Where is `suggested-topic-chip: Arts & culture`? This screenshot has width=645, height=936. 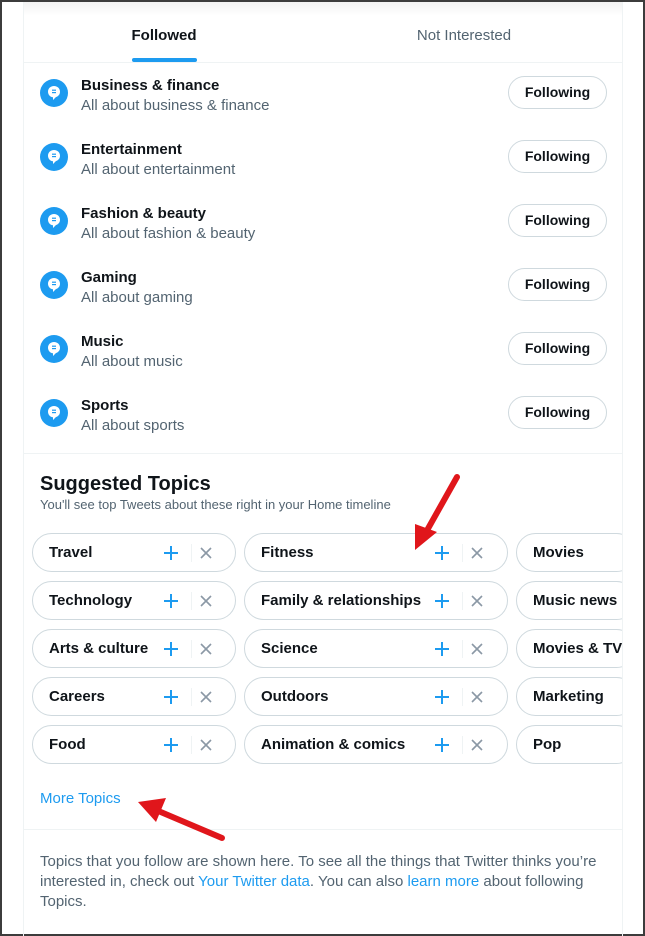 suggested-topic-chip: Arts & culture is located at coordinates (134, 648).